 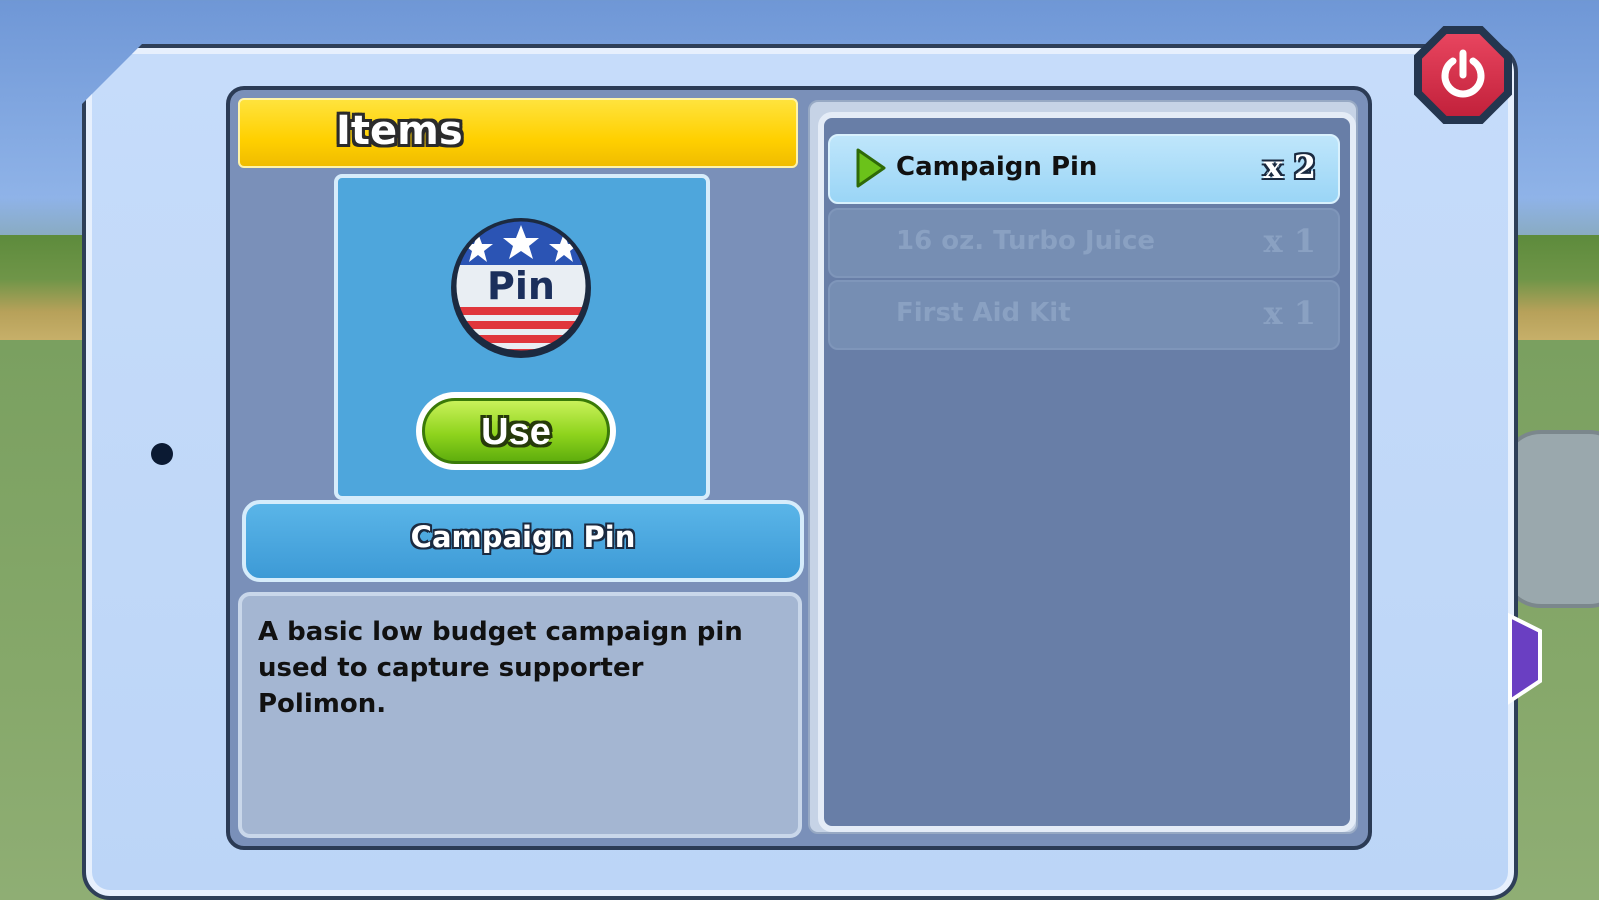 What do you see at coordinates (1084, 315) in the screenshot?
I see `inventory-item-first-aid-kit: First Aid Kit x 1` at bounding box center [1084, 315].